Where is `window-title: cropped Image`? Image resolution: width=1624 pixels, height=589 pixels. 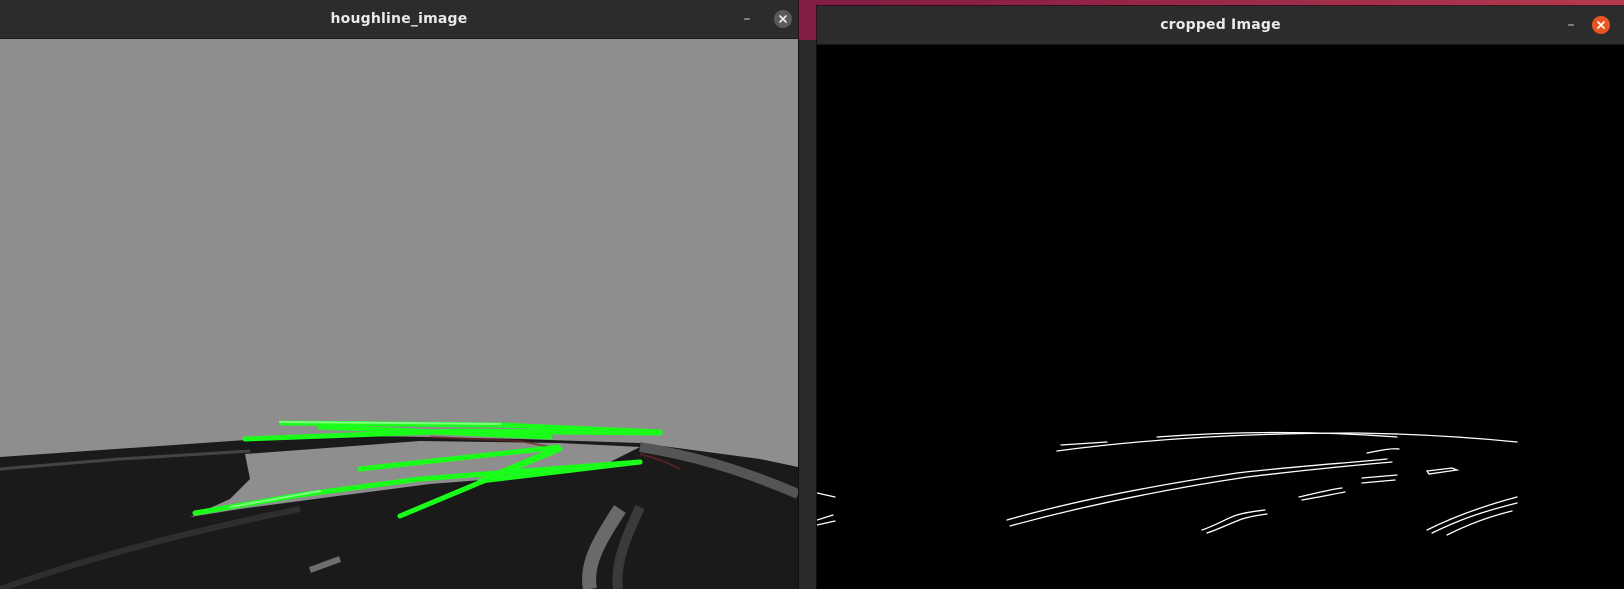
window-title: cropped Image is located at coordinates (1220, 25).